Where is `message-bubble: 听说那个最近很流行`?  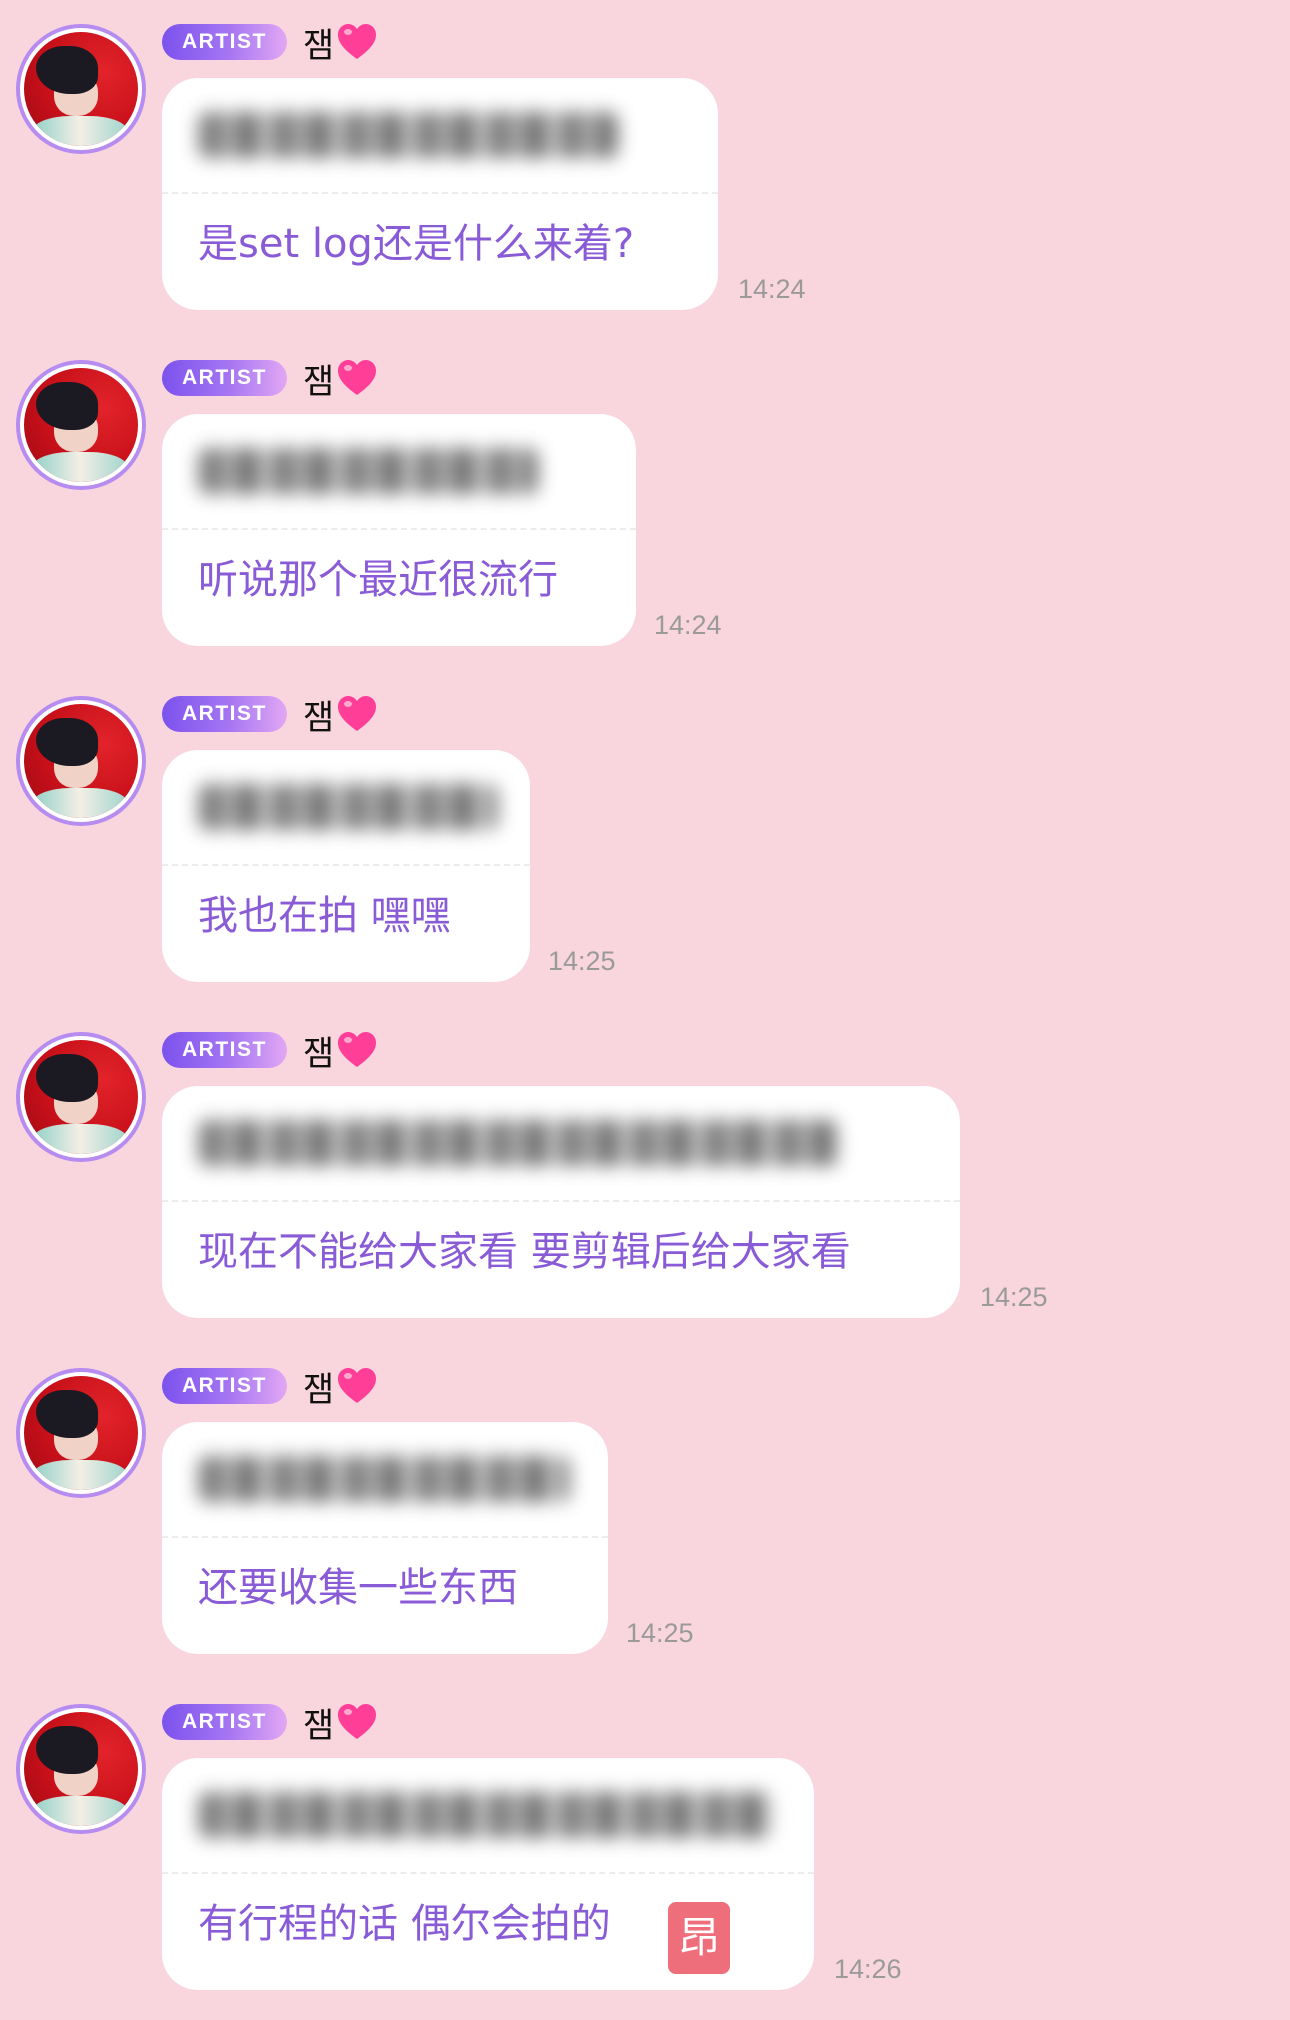
message-bubble: 听说那个最近很流行 is located at coordinates (399, 530).